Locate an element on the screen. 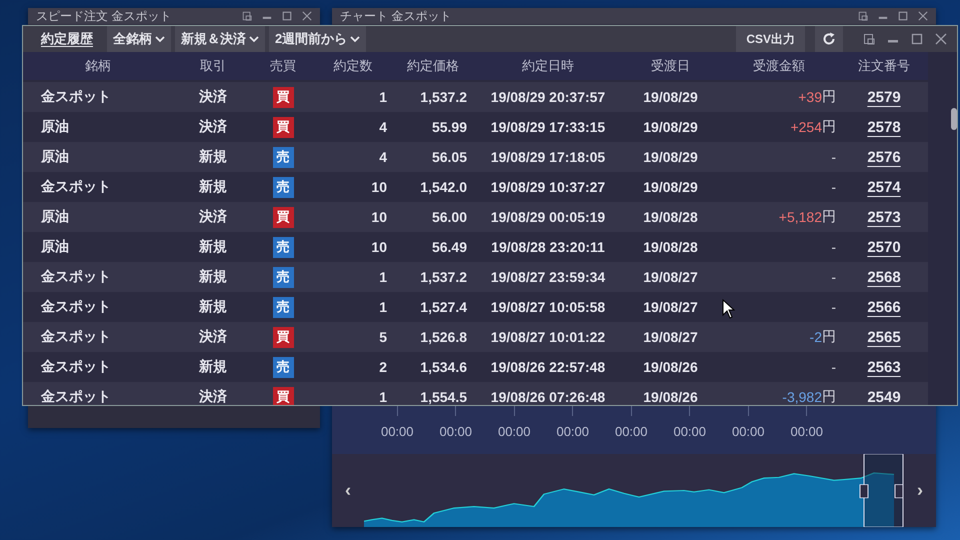 The width and height of the screenshot is (960, 540). scrollbar-thumb is located at coordinates (954, 119).